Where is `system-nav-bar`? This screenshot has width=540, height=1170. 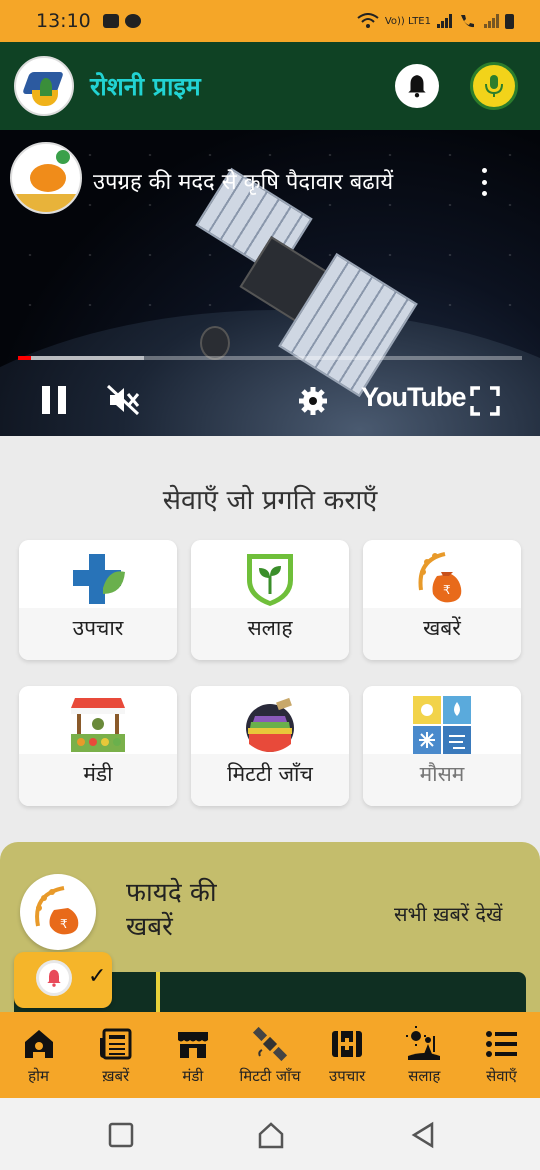 system-nav-bar is located at coordinates (270, 1134).